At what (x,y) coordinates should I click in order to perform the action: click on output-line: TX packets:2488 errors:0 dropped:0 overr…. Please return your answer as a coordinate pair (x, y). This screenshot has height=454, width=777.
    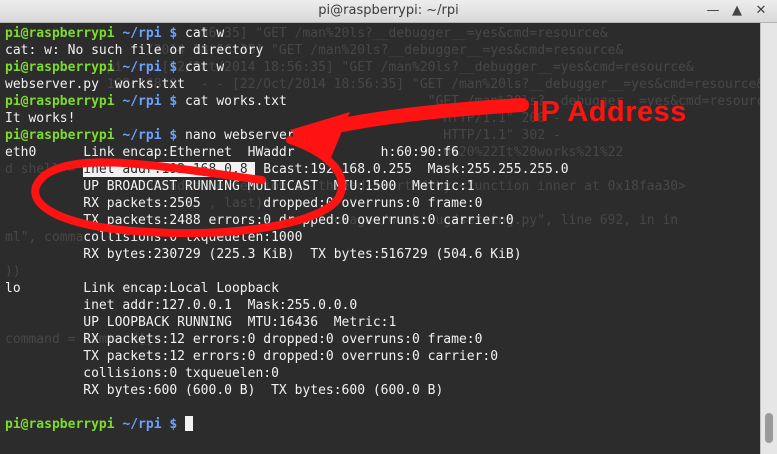
    Looking at the image, I should click on (259, 220).